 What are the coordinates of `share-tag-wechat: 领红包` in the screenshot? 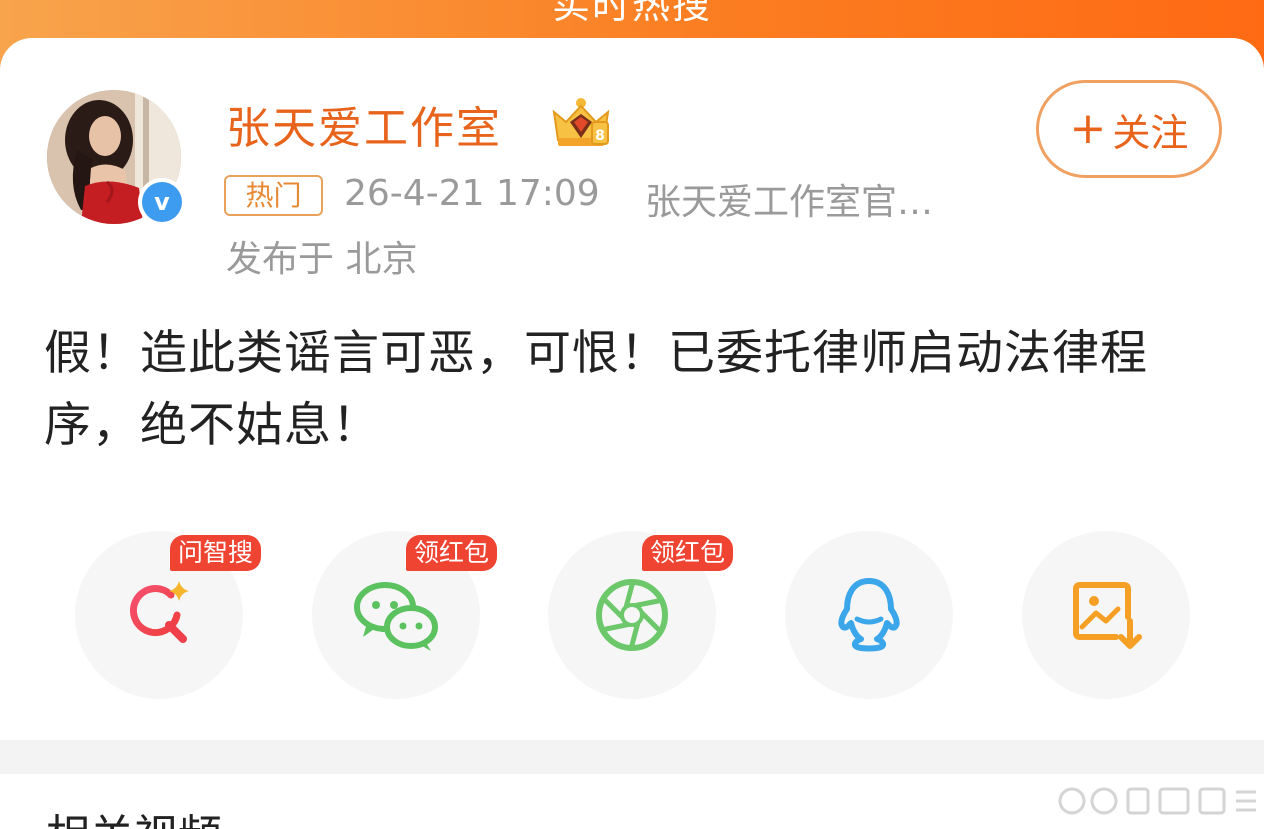 It's located at (452, 553).